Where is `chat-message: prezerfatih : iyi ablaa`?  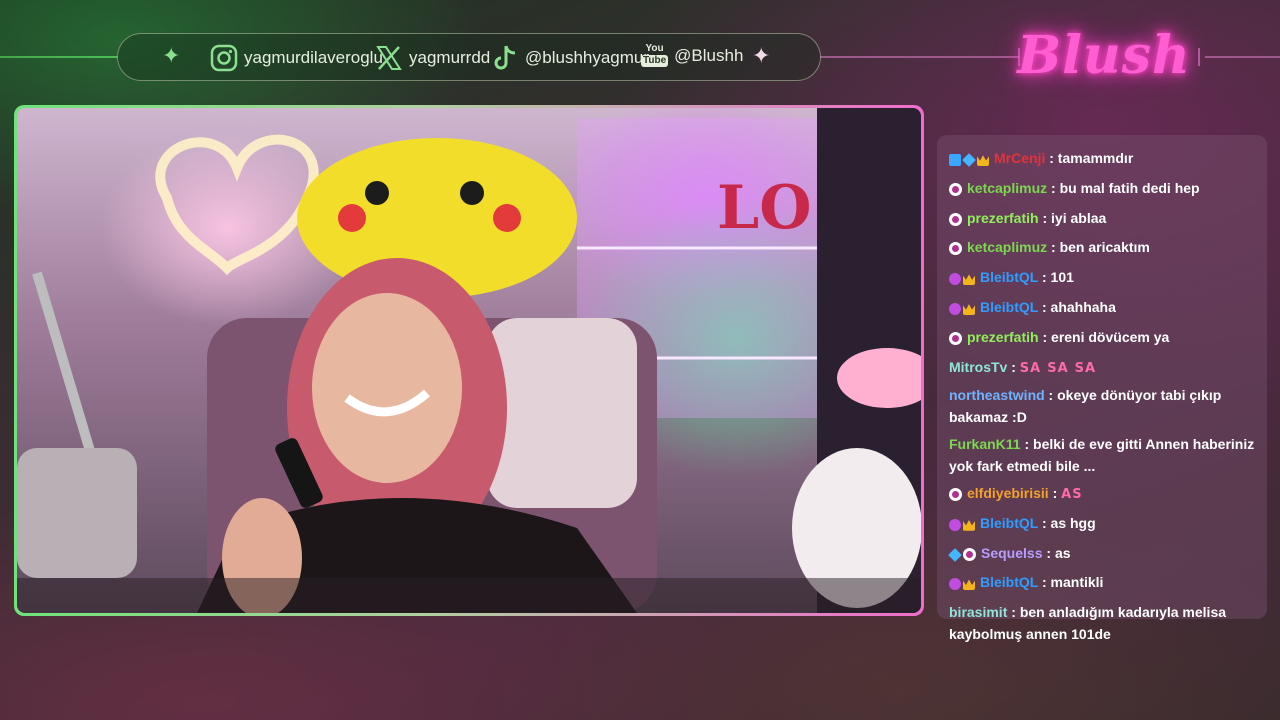 chat-message: prezerfatih : iyi ablaa is located at coordinates (1102, 219).